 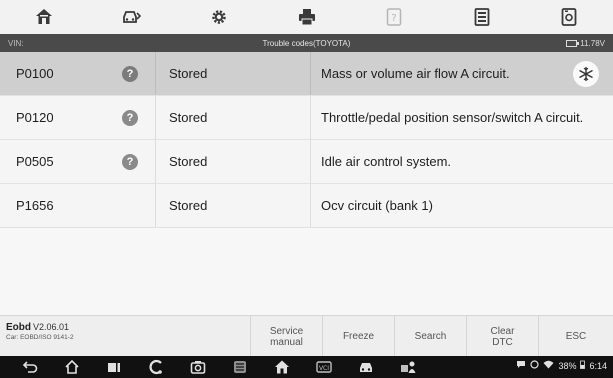 I want to click on dtc-description: Ocv circuit (bank 1), so click(x=377, y=205).